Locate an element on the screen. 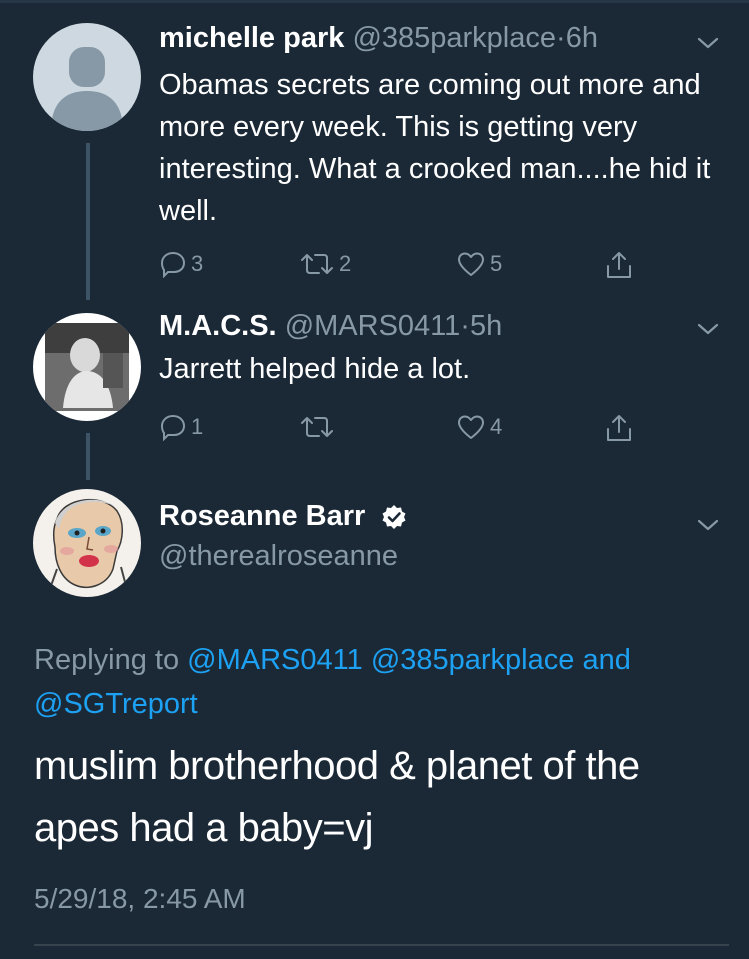 The width and height of the screenshot is (749, 959). tweet-time: 6h is located at coordinates (582, 38).